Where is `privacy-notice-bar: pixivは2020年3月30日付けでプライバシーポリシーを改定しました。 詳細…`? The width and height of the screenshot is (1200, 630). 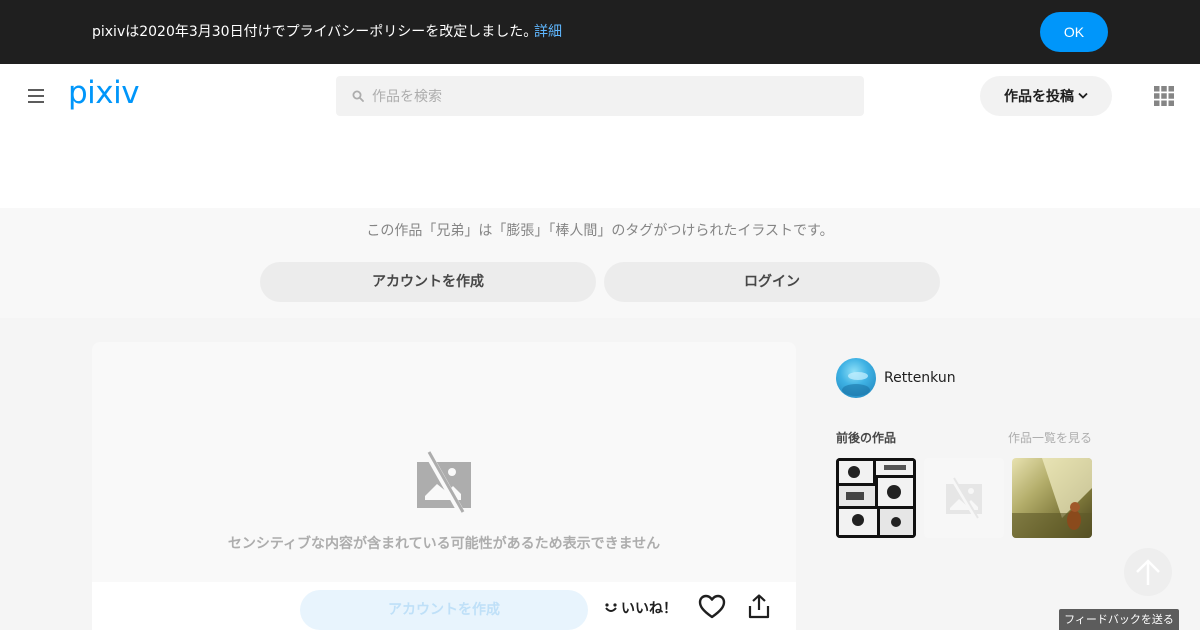
privacy-notice-bar: pixivは2020年3月30日付けでプライバシーポリシーを改定しました。 詳細… is located at coordinates (600, 32).